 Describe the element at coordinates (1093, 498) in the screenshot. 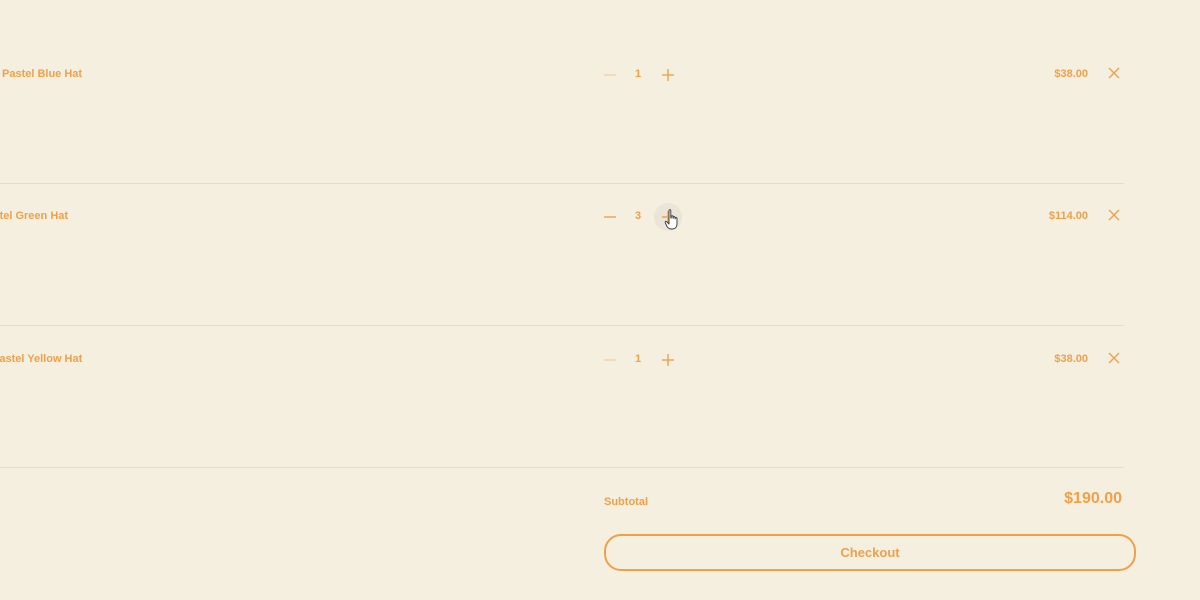

I see `subtotal-value: $190.00` at that location.